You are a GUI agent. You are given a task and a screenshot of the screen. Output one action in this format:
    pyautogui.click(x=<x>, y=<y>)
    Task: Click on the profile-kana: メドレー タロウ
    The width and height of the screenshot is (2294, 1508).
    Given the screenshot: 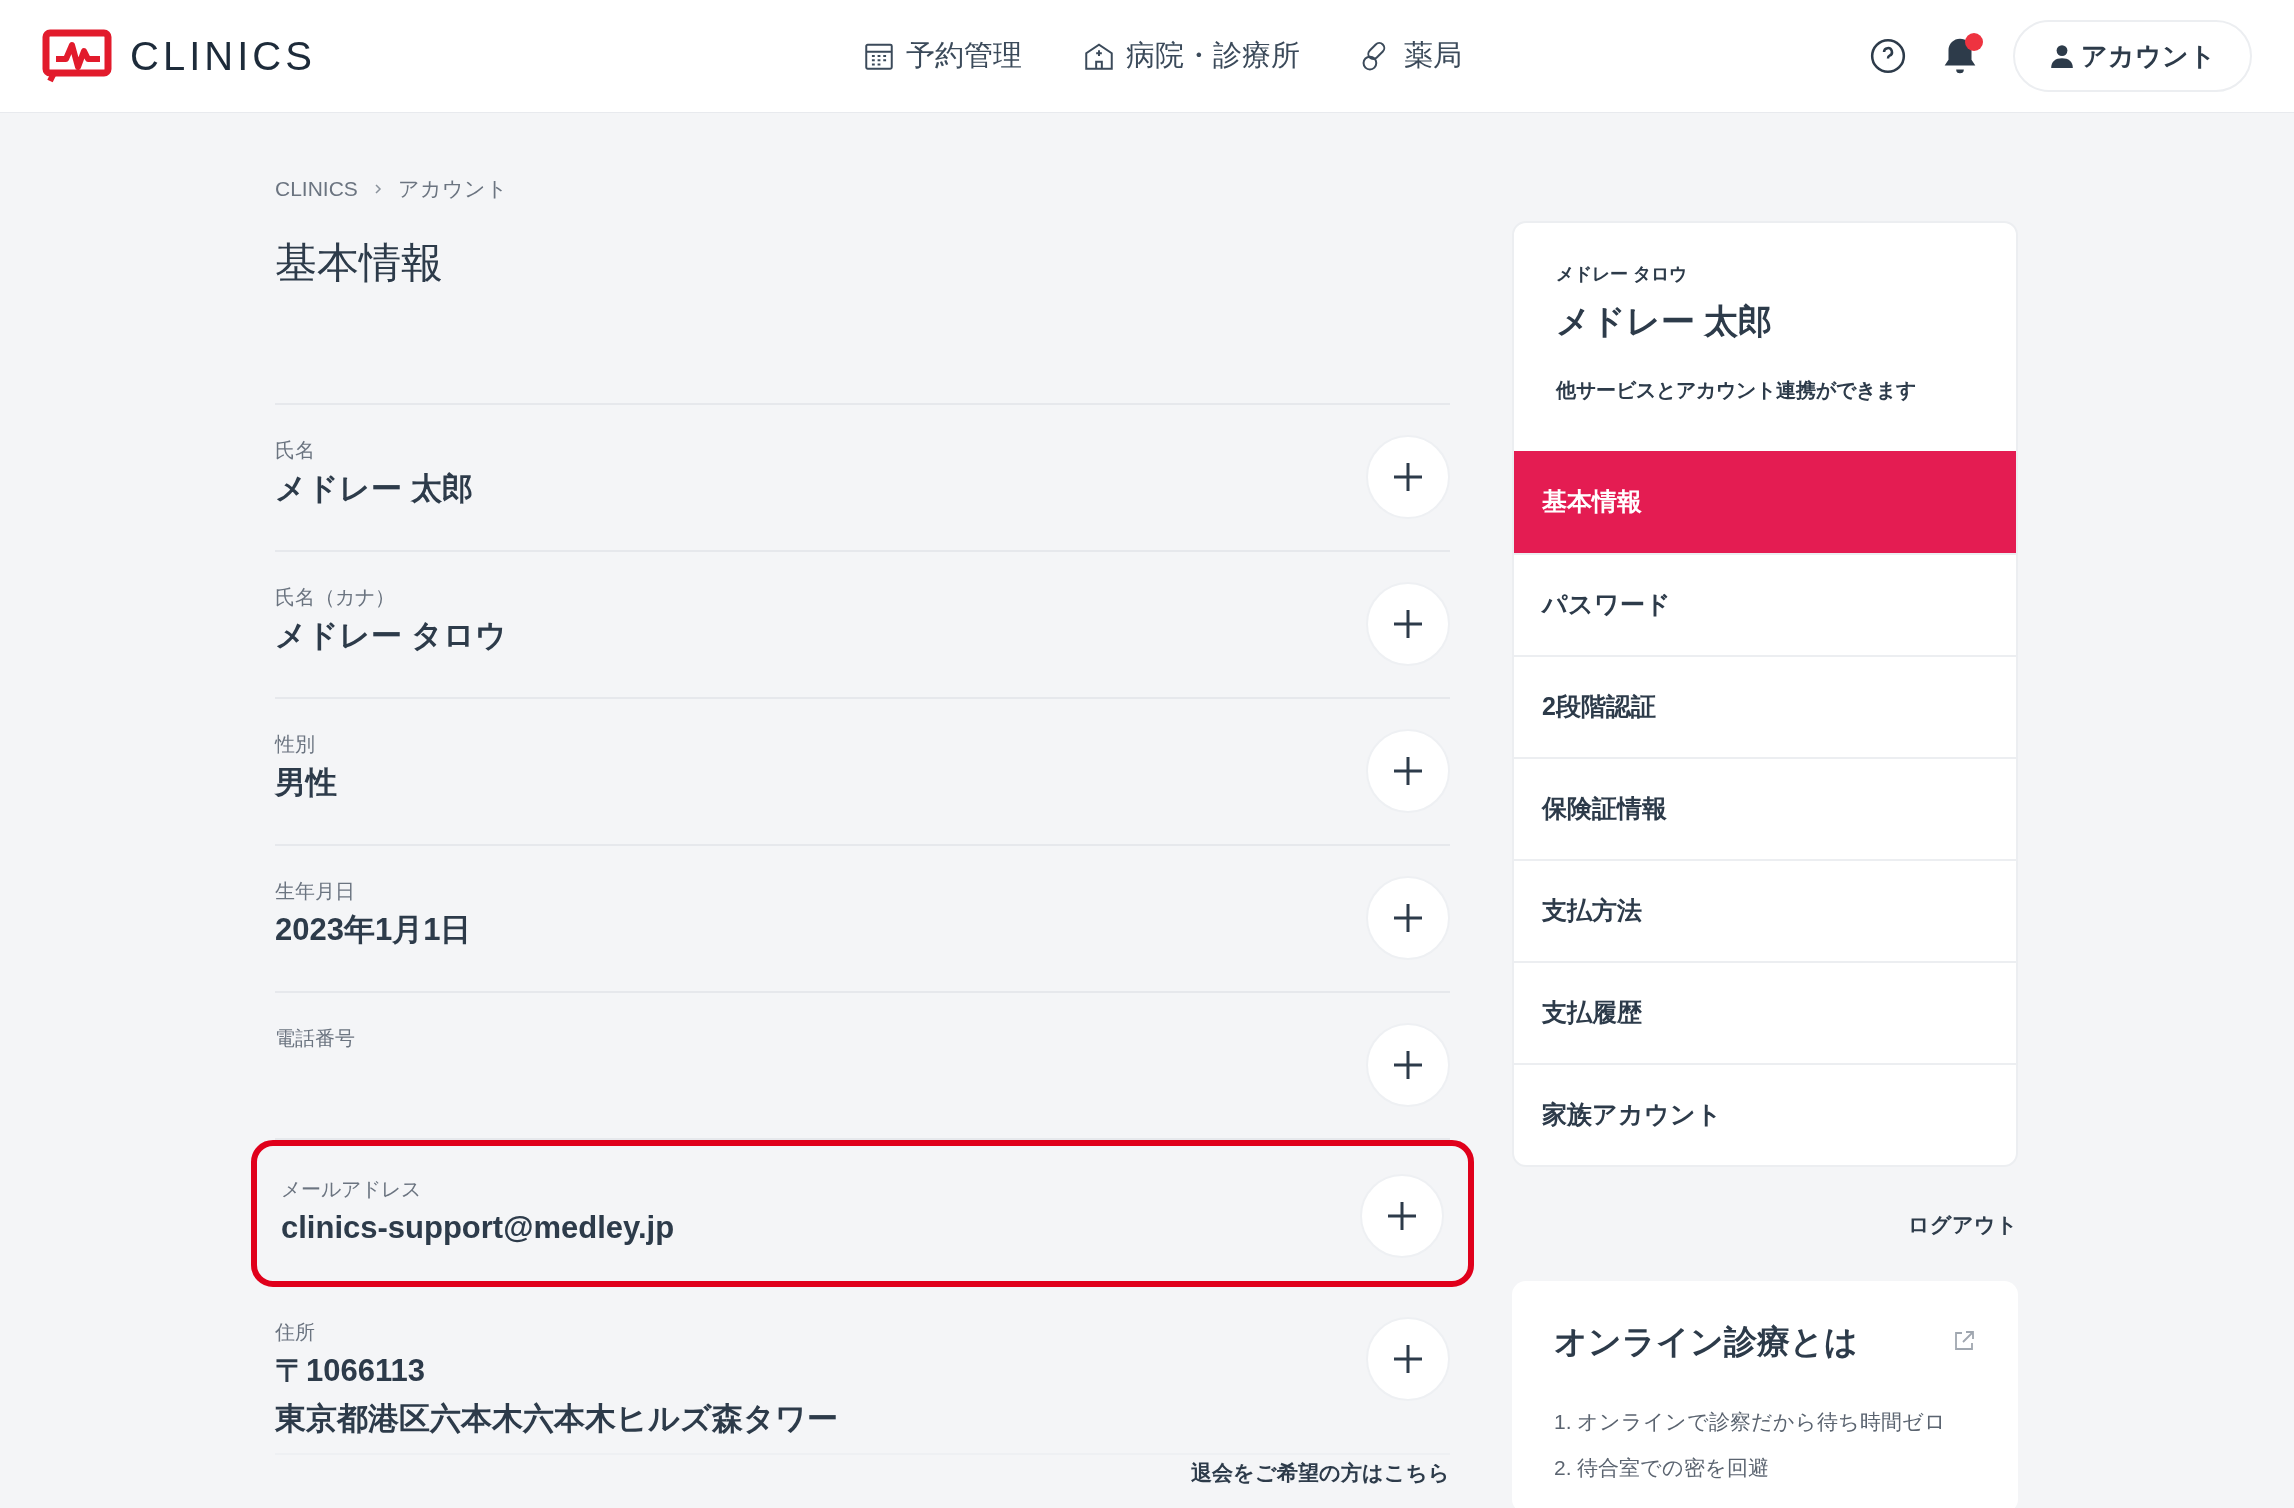 What is the action you would take?
    pyautogui.click(x=1622, y=274)
    